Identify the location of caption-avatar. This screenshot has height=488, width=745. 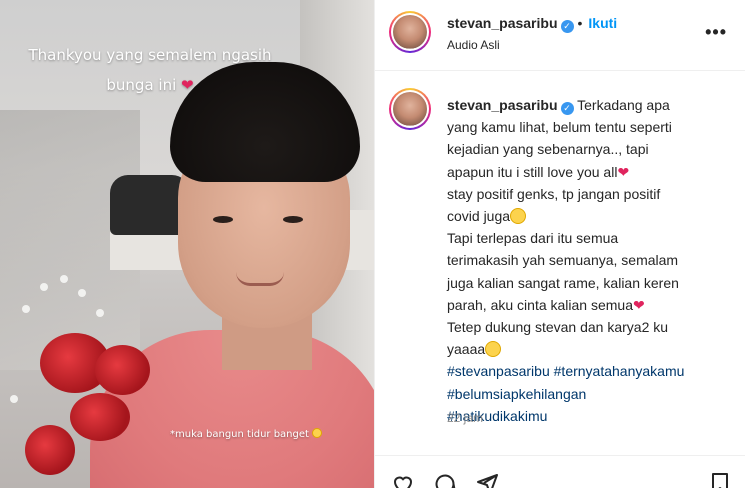
(410, 109).